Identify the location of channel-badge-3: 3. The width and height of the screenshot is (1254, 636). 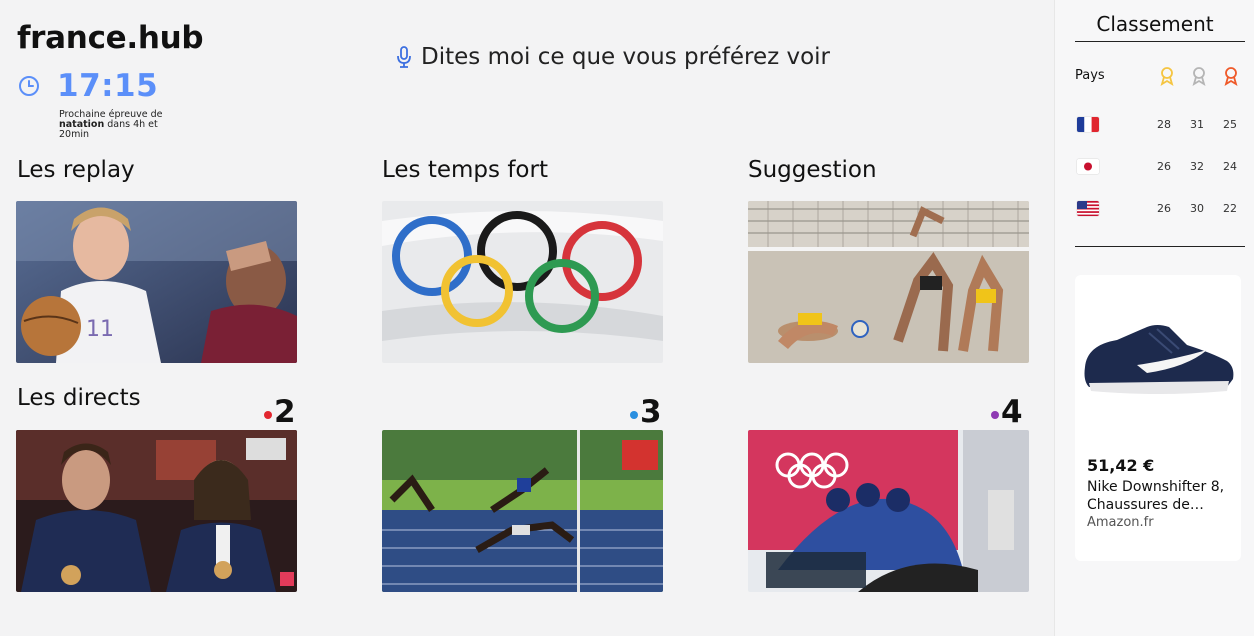
(646, 412).